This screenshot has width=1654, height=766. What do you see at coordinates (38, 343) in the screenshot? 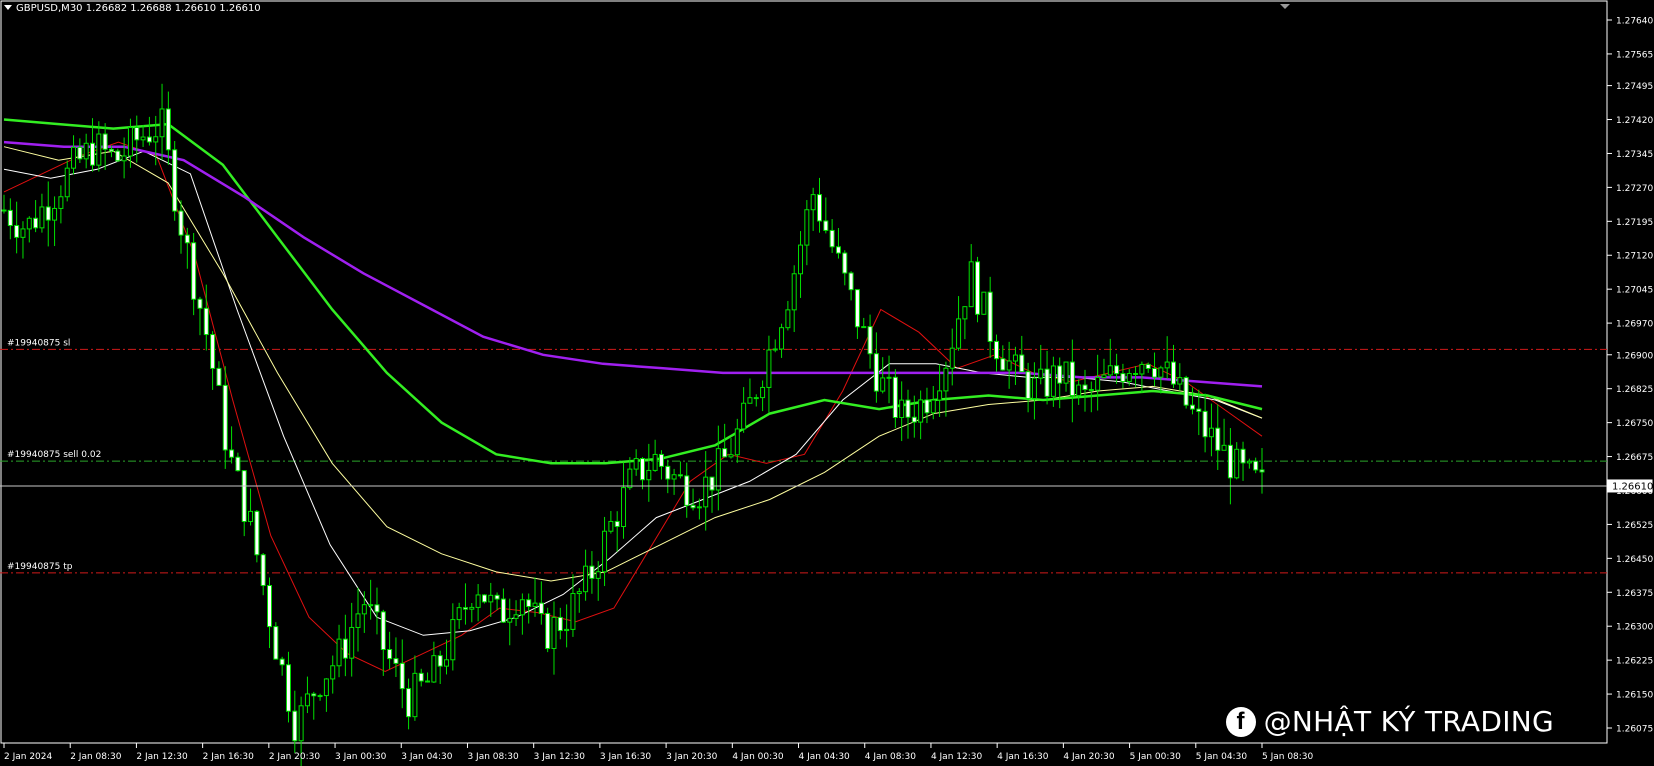
I see `order-line-label: #19940875 sl` at bounding box center [38, 343].